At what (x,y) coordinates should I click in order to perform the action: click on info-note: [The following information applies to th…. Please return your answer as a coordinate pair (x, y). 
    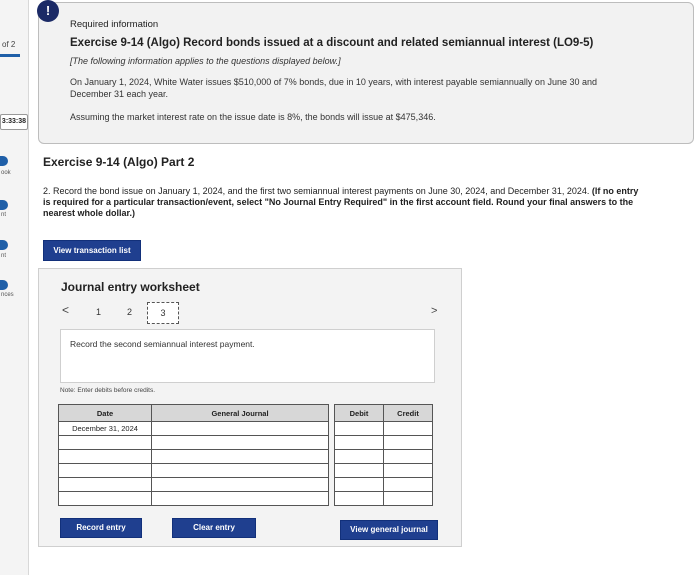
    Looking at the image, I should click on (205, 61).